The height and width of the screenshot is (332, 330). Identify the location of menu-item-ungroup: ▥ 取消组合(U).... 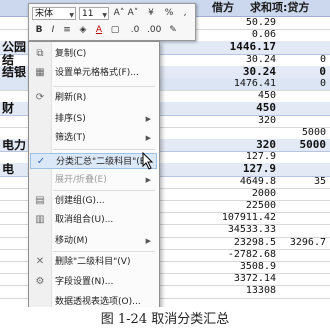
(93, 220).